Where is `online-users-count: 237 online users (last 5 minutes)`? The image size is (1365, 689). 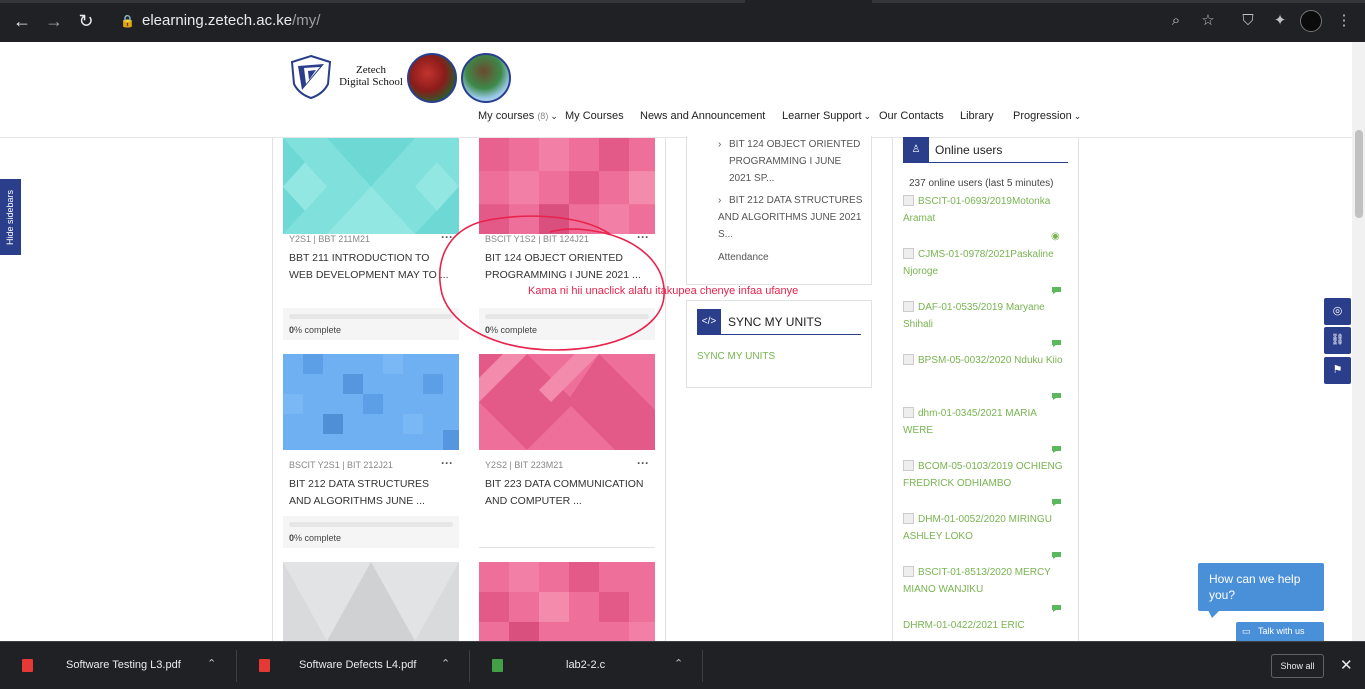
online-users-count: 237 online users (last 5 minutes) is located at coordinates (981, 183).